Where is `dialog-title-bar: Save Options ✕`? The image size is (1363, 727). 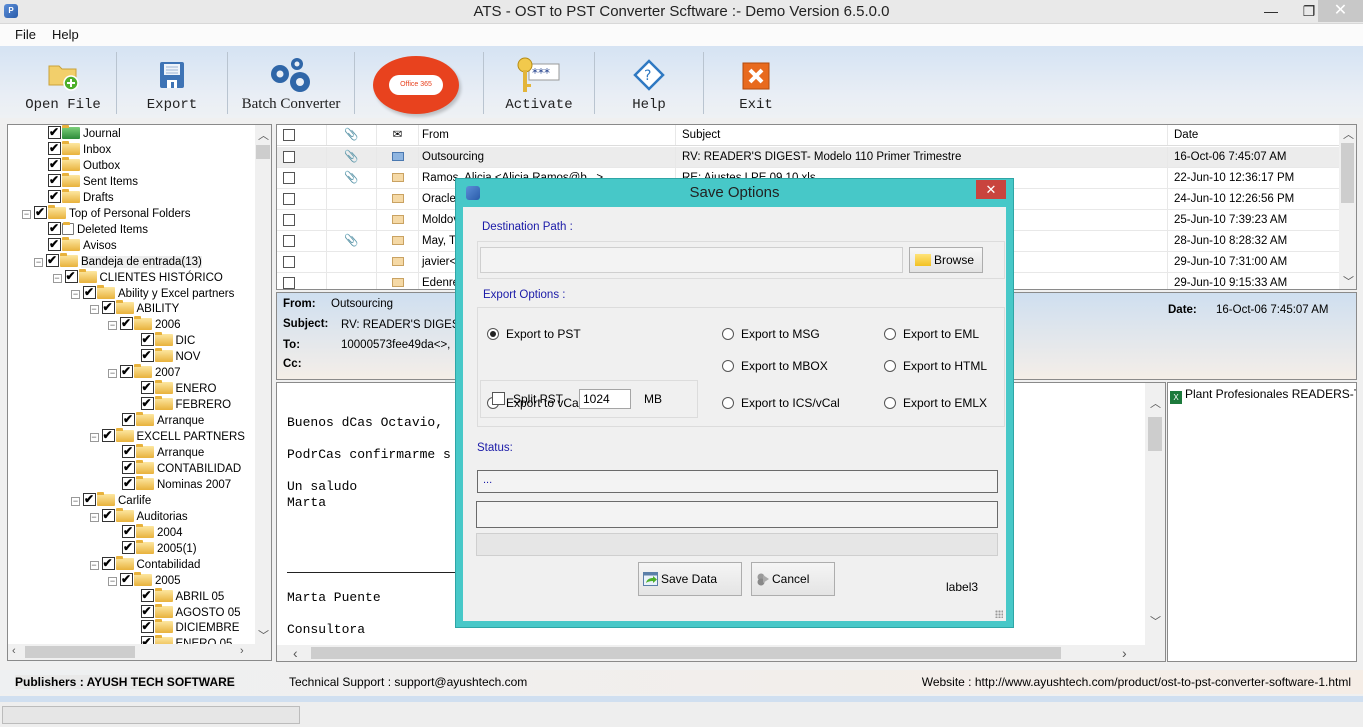 dialog-title-bar: Save Options ✕ is located at coordinates (734, 193).